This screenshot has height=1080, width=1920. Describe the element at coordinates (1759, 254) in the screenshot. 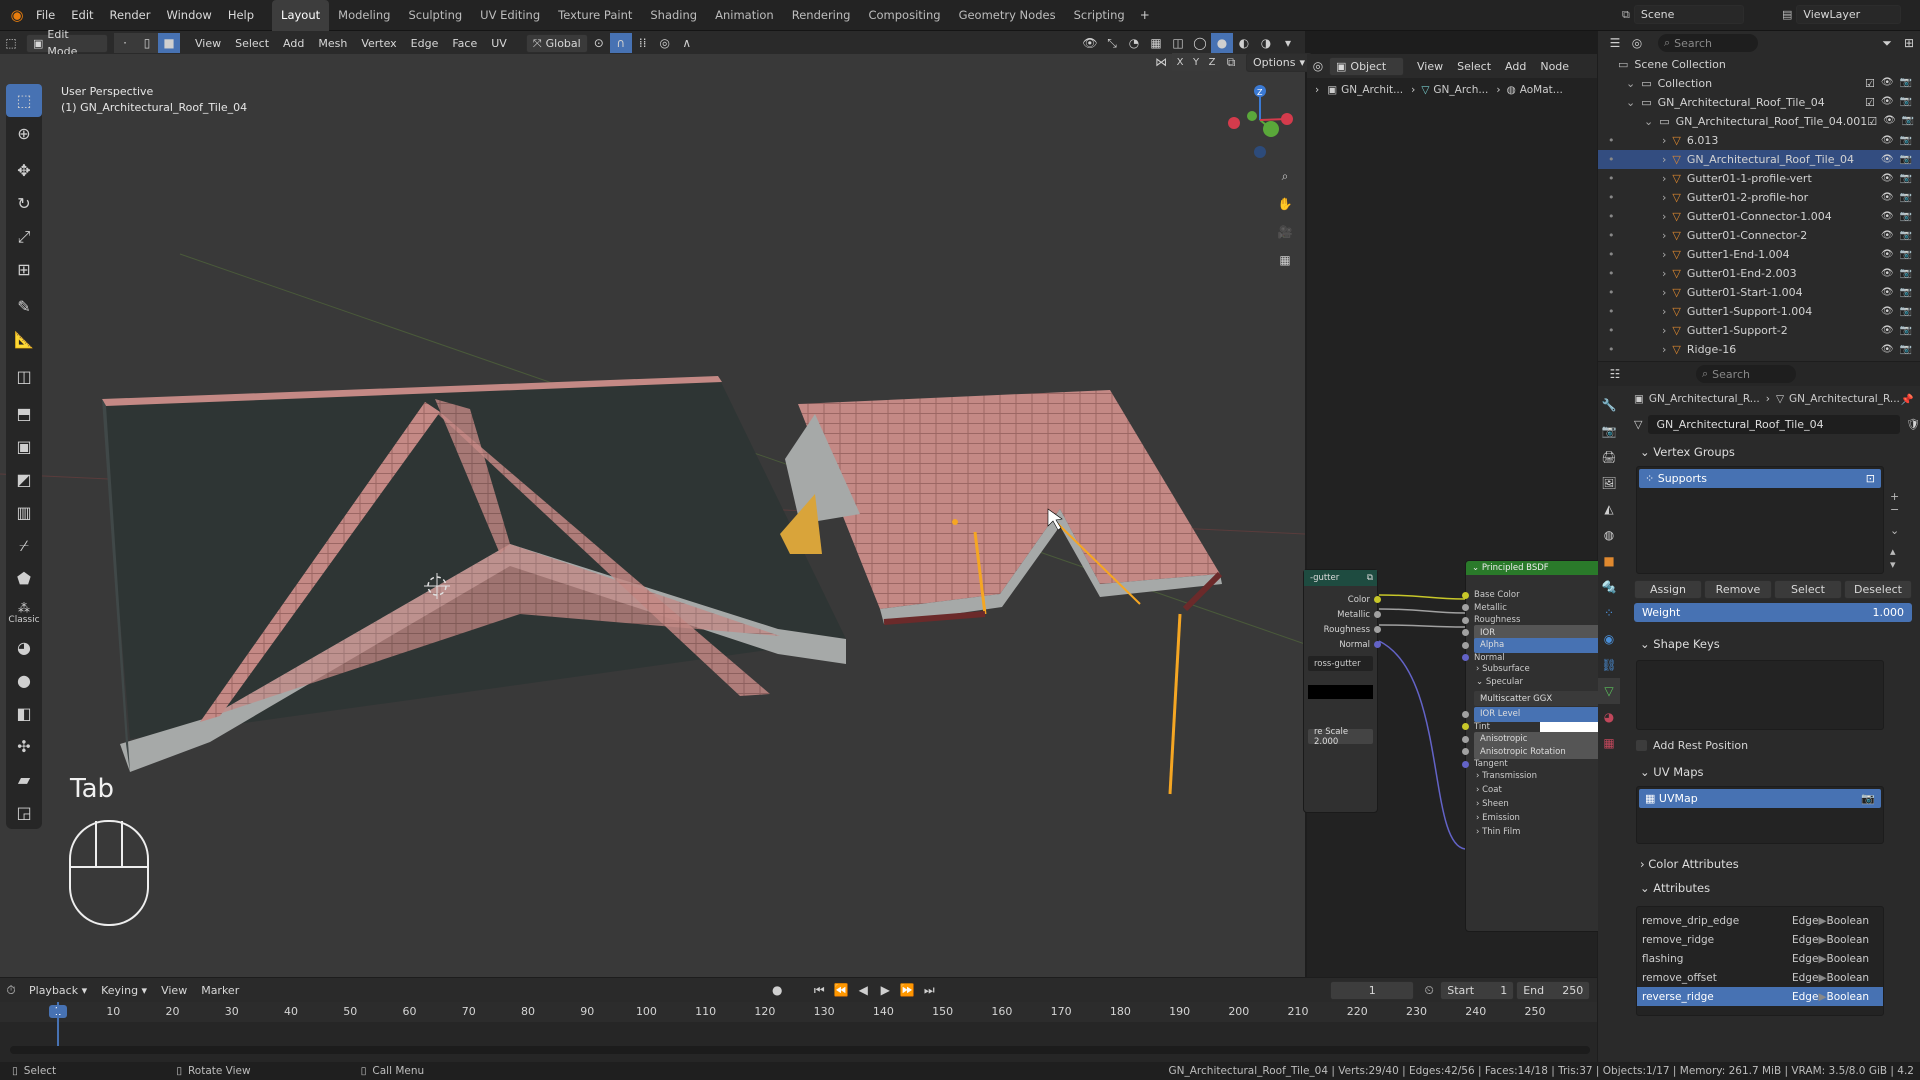

I see `outliner-item: • › ▽ Gutter1-End-1.004 👁 📷` at that location.